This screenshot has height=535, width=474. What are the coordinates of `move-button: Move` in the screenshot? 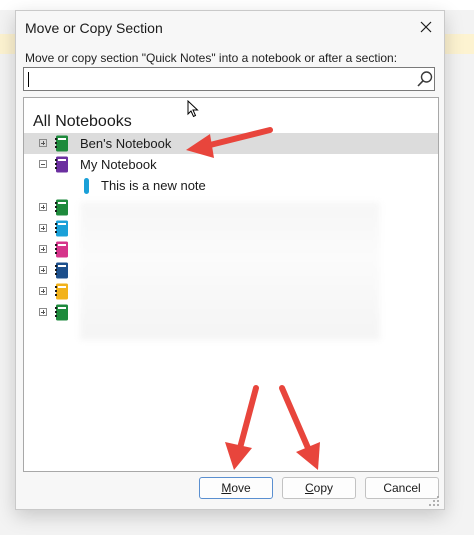 It's located at (236, 488).